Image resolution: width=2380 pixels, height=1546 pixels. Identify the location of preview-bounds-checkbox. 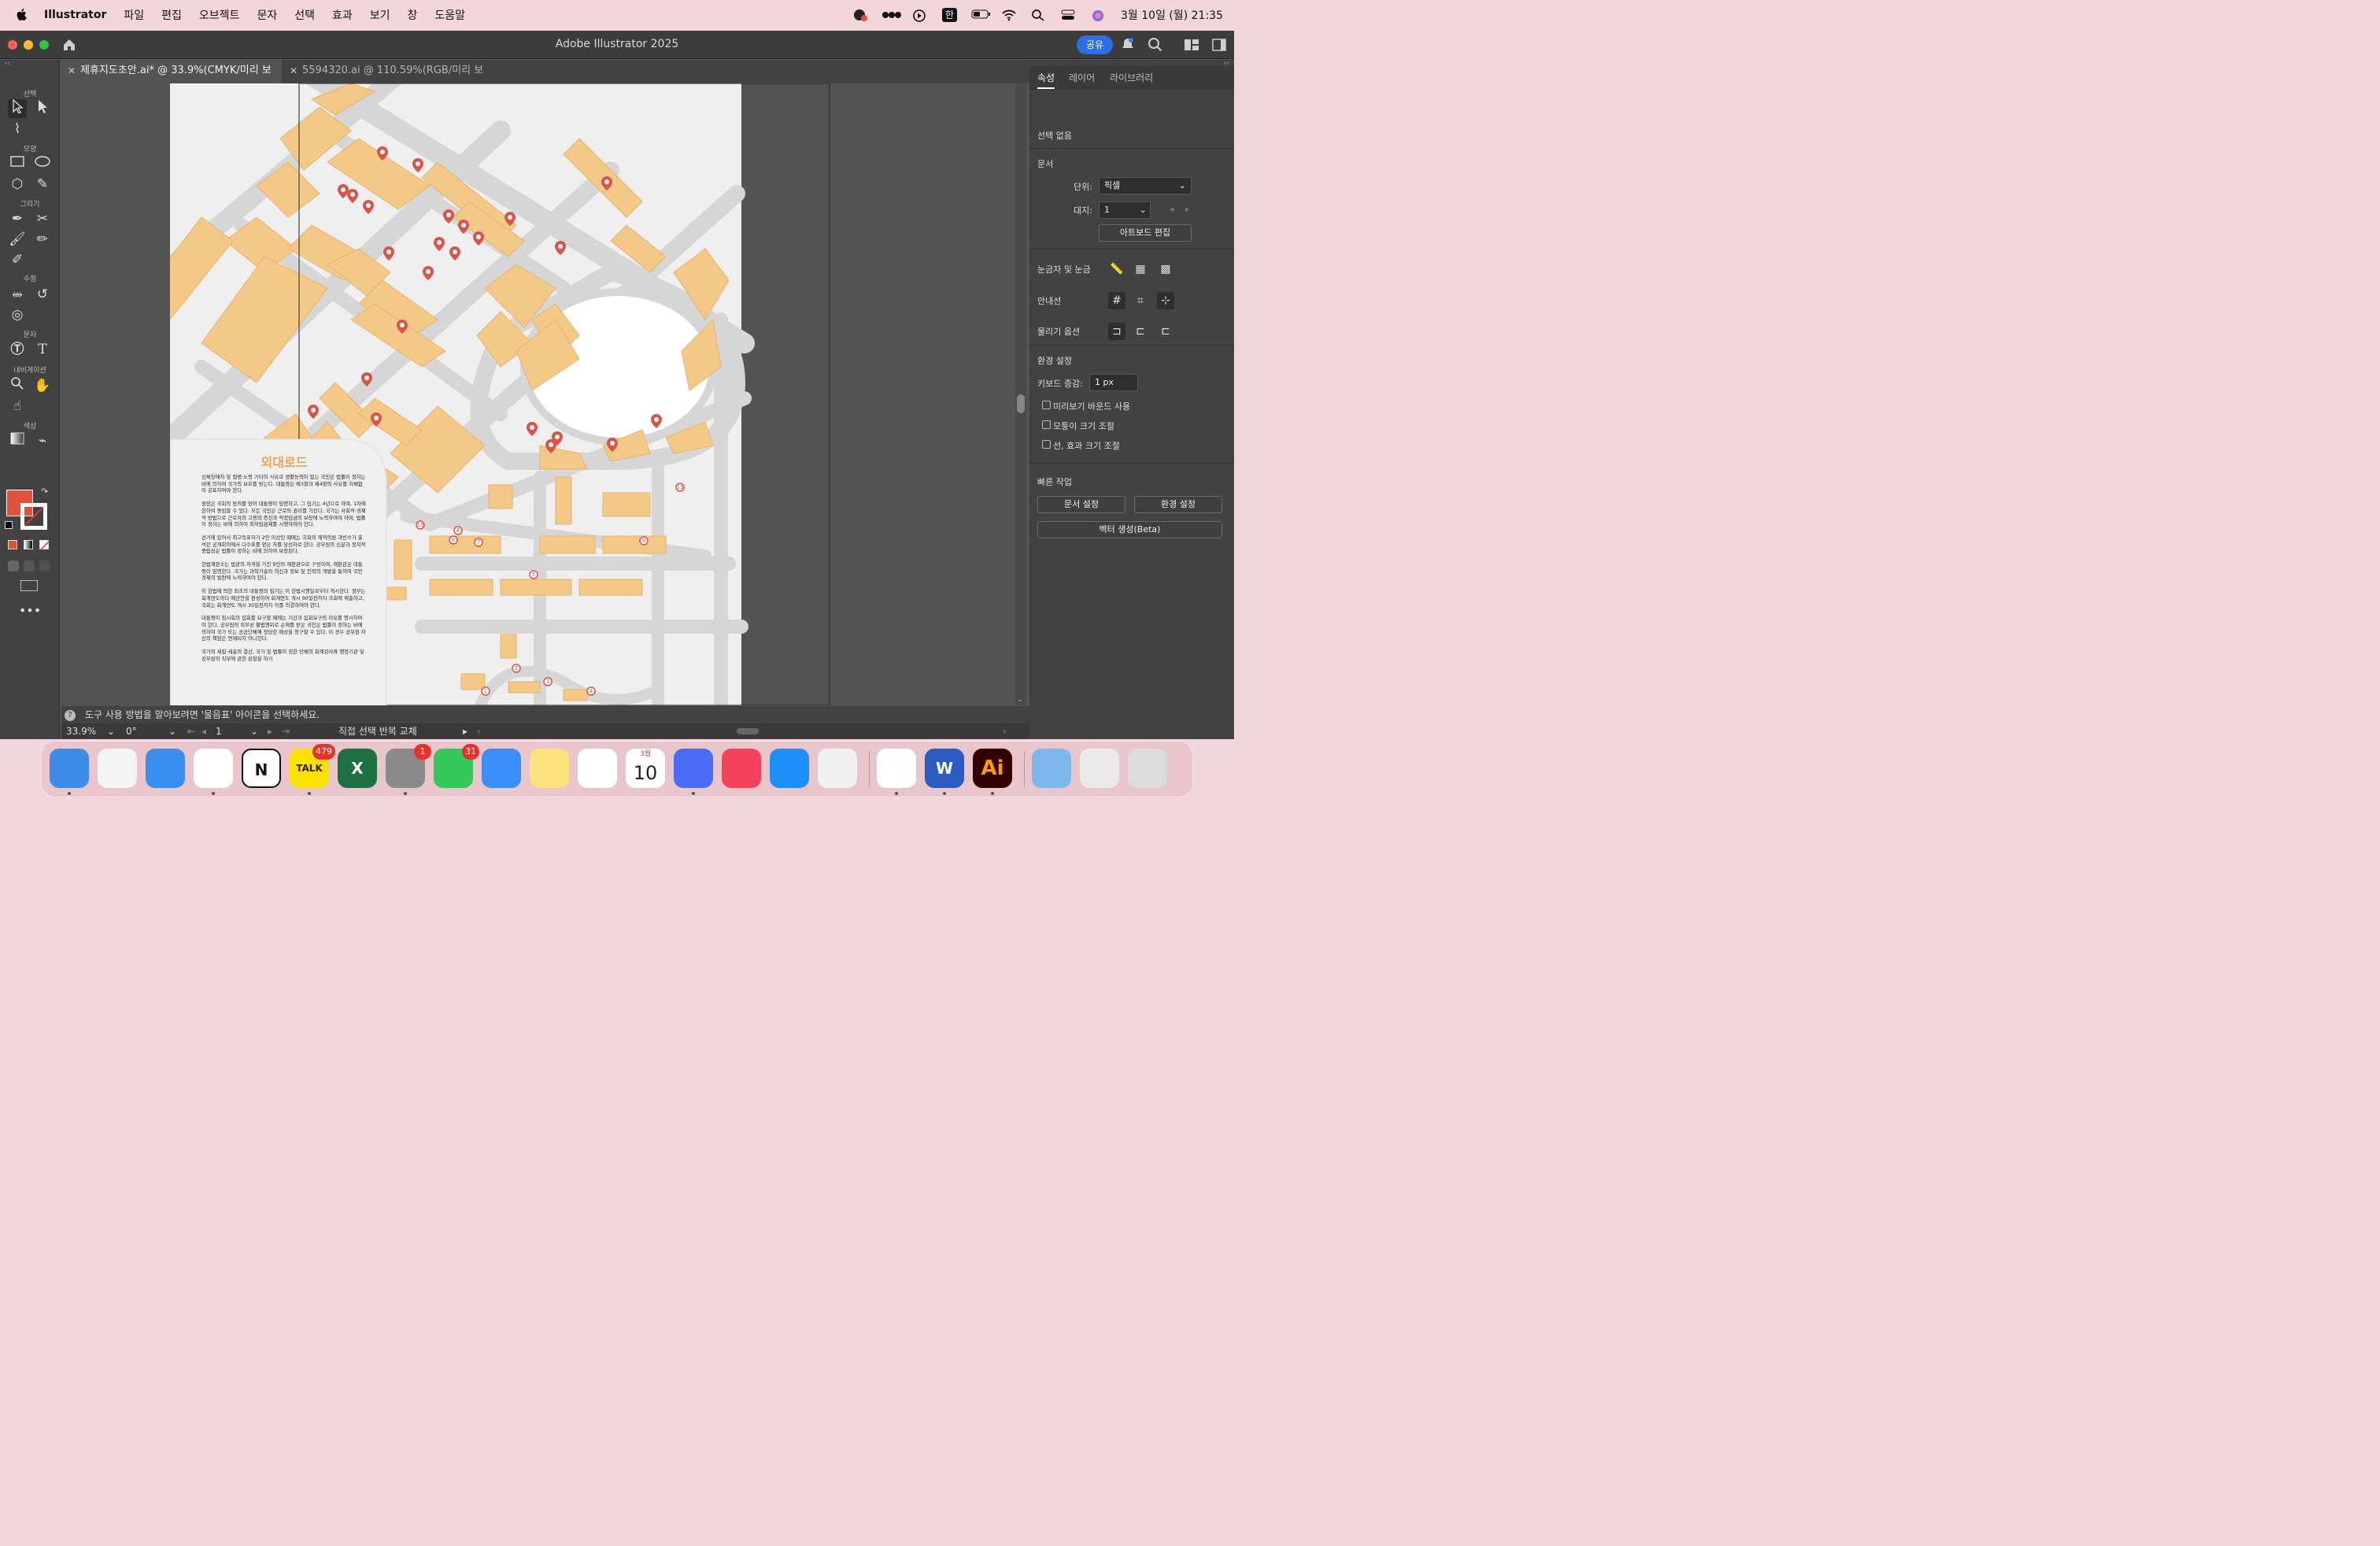
(1046, 405).